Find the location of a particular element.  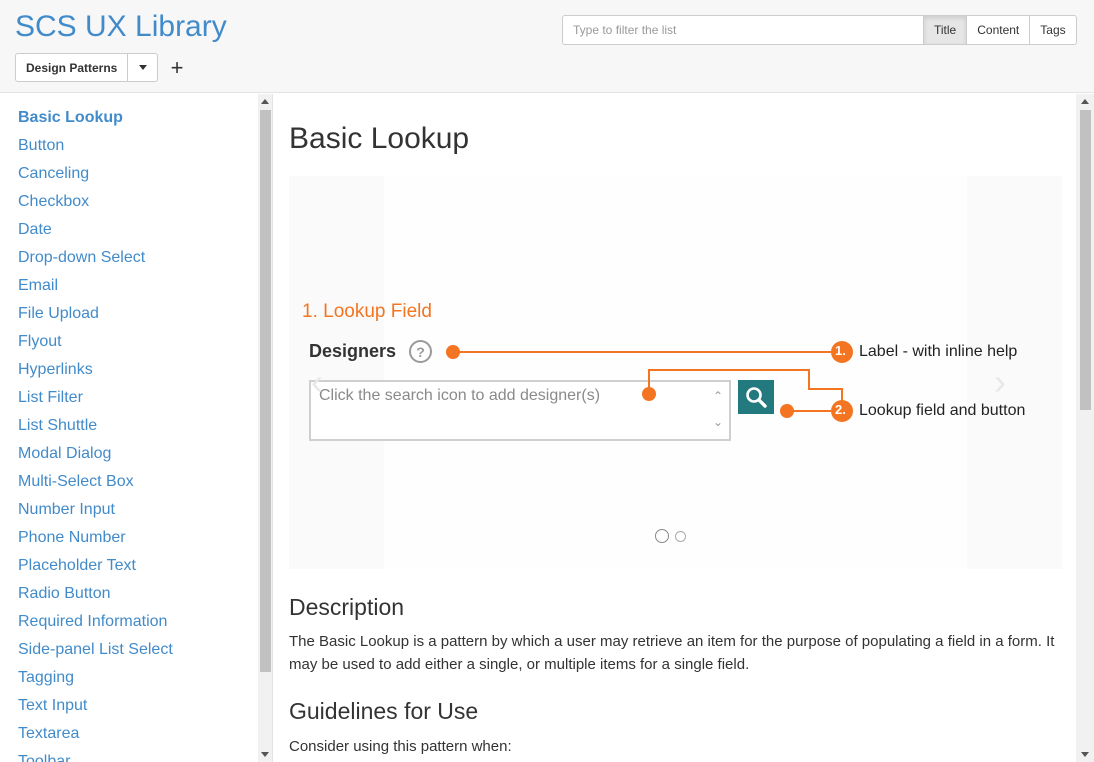

filter-bar: Title Content Tags is located at coordinates (819, 30).